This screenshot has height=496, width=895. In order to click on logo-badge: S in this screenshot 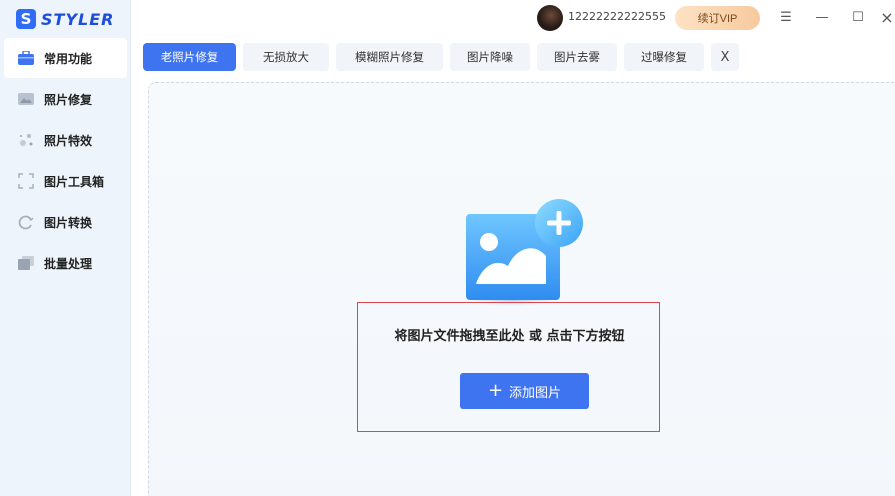, I will do `click(26, 19)`.